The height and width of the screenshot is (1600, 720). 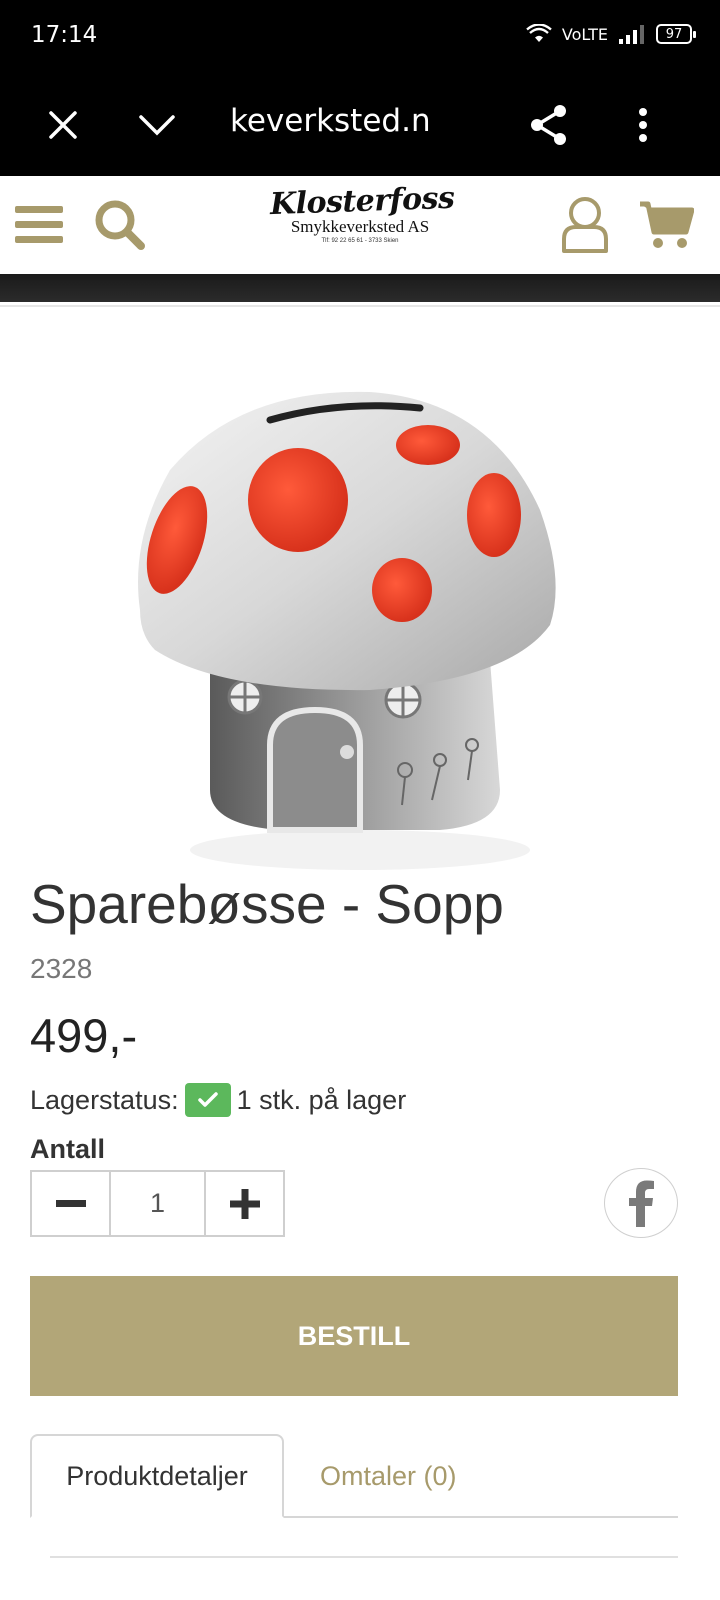 I want to click on quantity-input: 1, so click(x=157, y=1203).